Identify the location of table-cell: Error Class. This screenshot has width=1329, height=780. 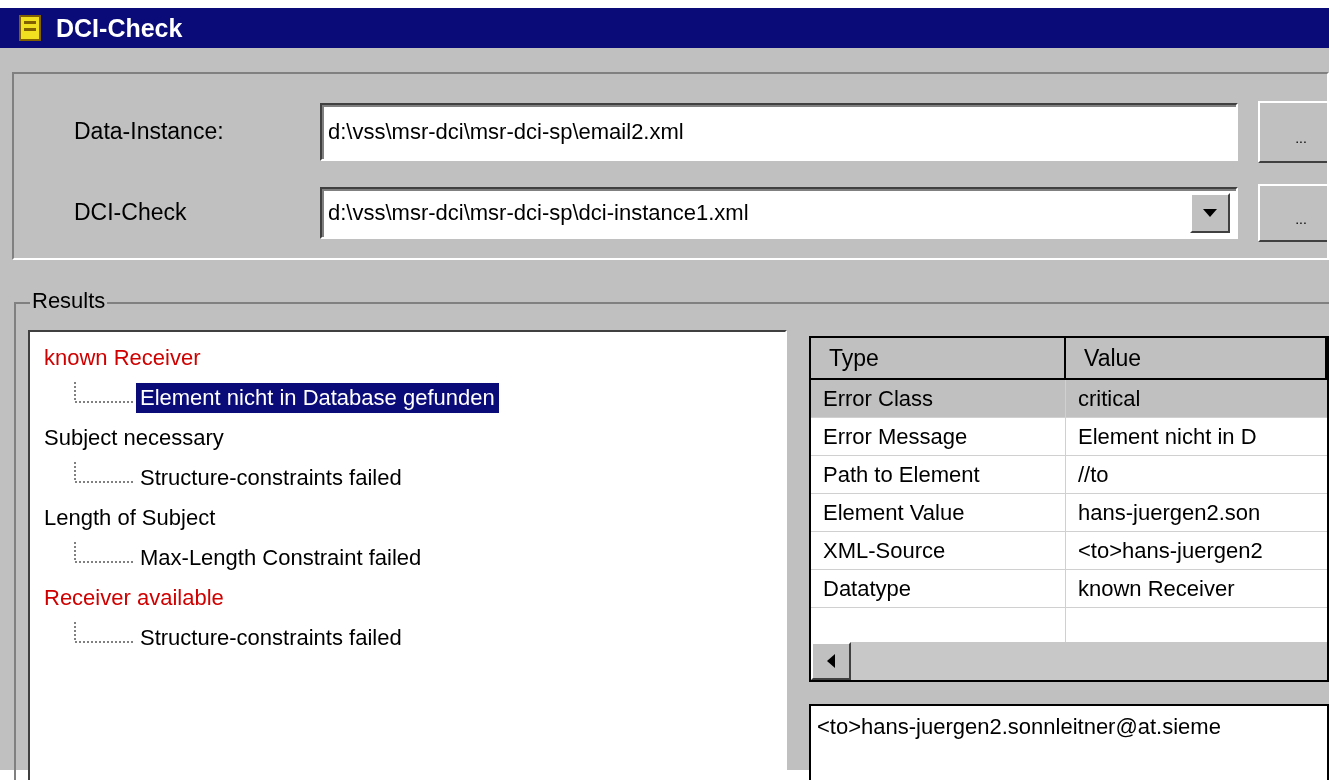
(938, 398).